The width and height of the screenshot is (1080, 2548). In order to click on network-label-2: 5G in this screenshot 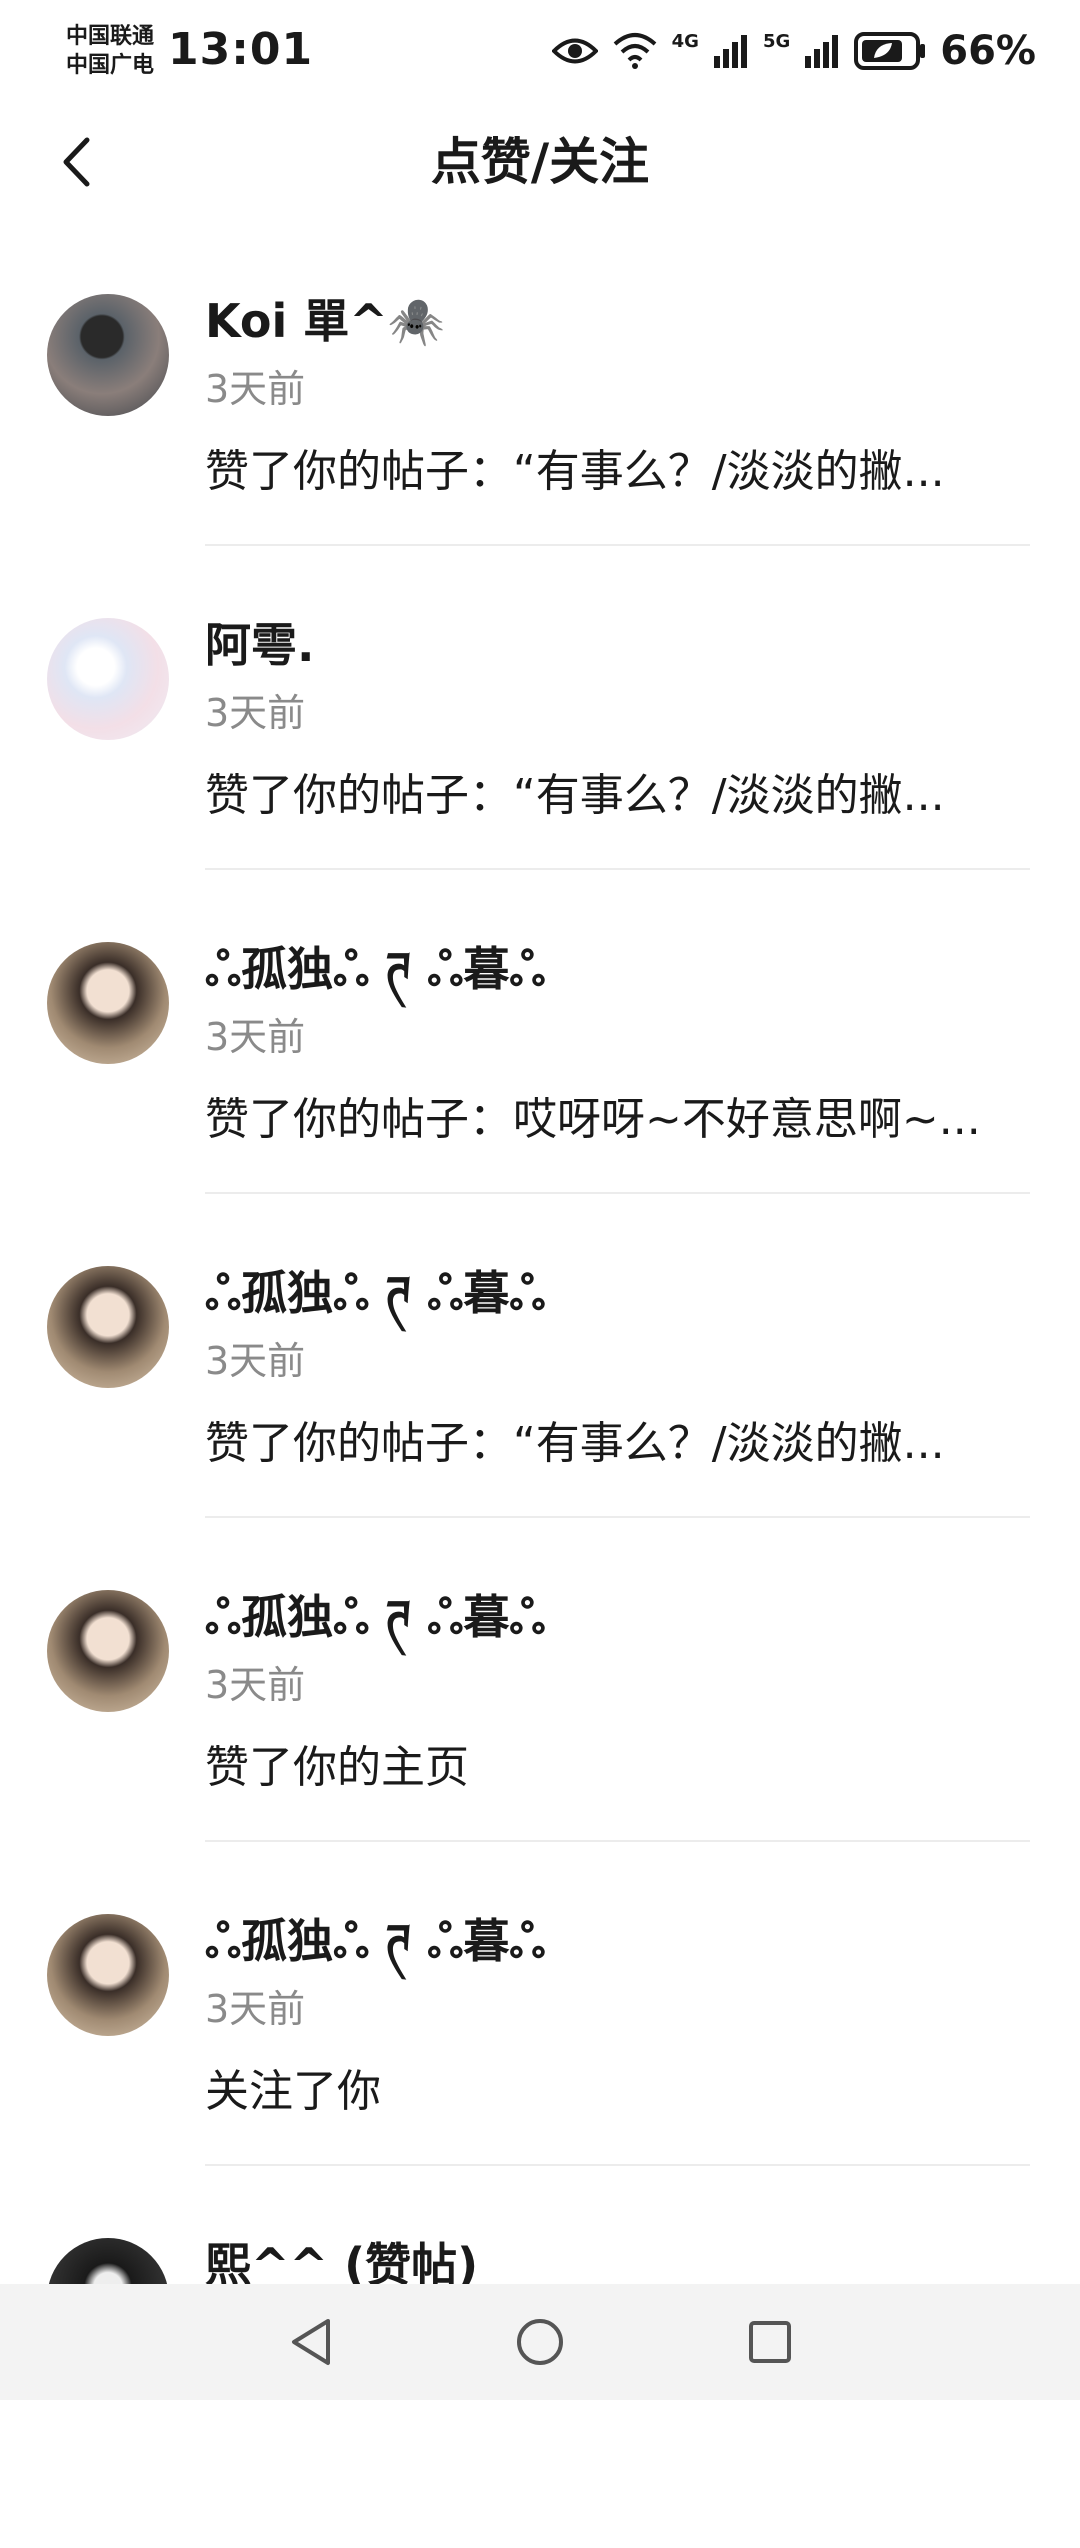, I will do `click(776, 41)`.